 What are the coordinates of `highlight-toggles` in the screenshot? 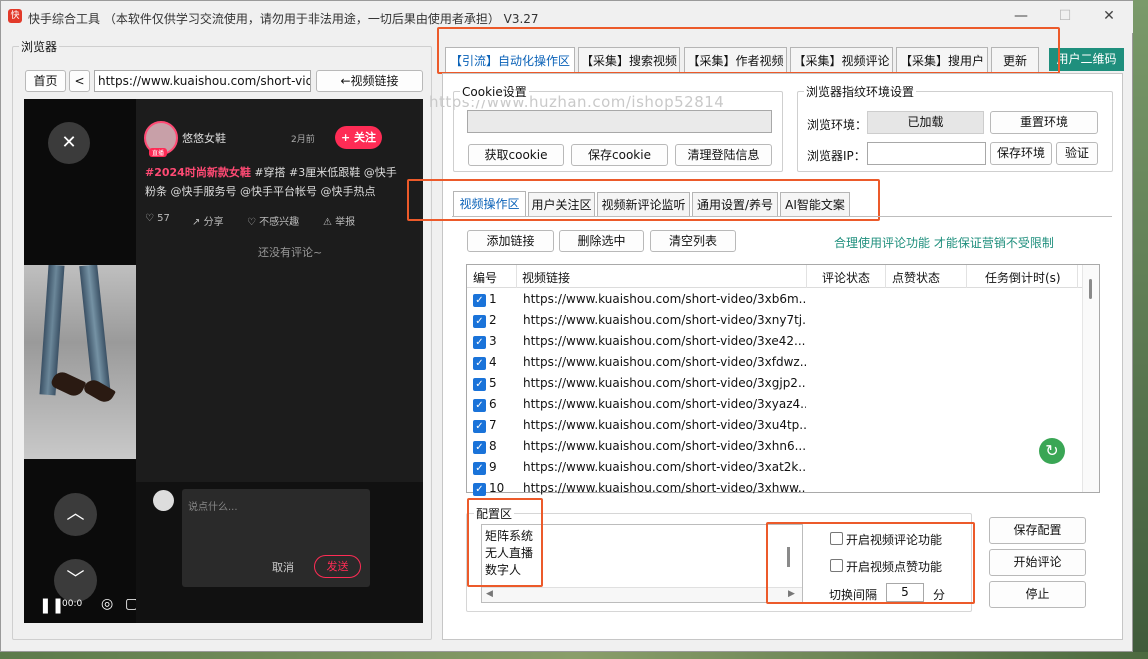 It's located at (870, 563).